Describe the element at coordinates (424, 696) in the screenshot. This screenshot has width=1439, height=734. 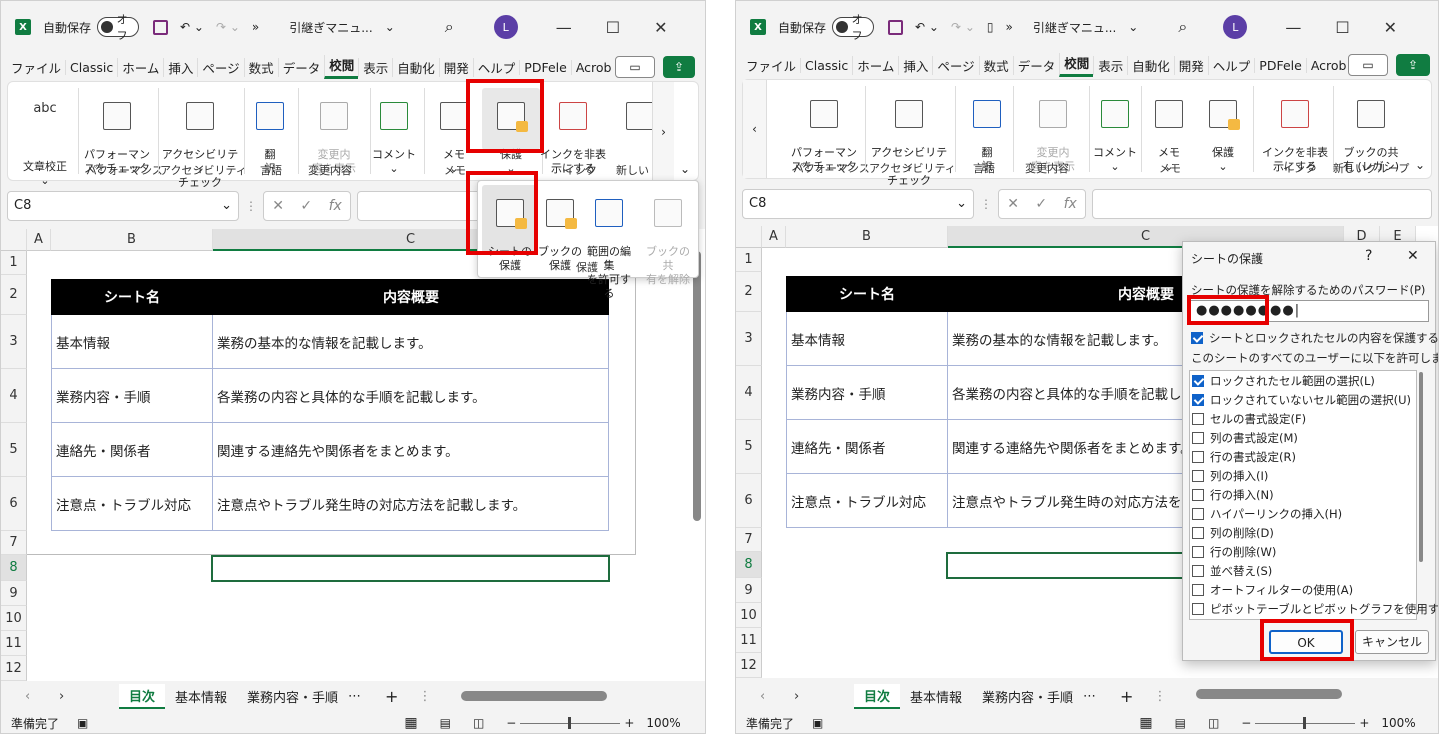
I see `tab-split-icon: ⋮` at that location.